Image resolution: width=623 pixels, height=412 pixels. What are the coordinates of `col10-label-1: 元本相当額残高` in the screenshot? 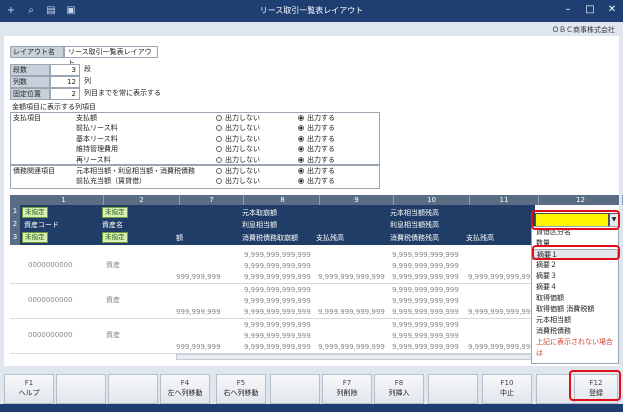 It's located at (414, 213).